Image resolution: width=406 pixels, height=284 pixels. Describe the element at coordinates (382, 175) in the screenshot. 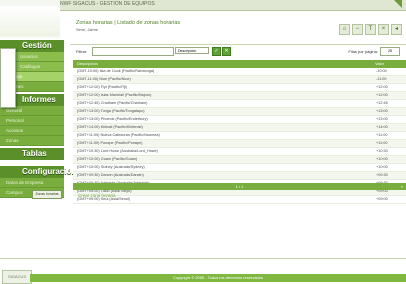

I see `cell-value: +09:30` at that location.